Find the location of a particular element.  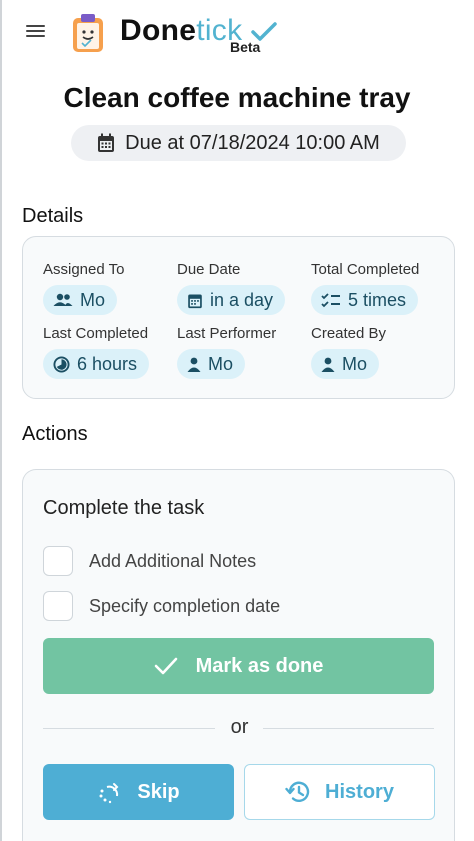

detail-label: Assigned To is located at coordinates (84, 269).